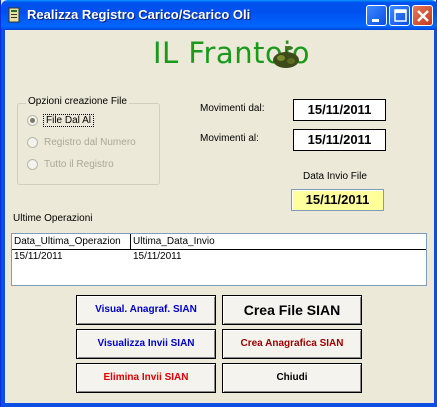 Image resolution: width=437 pixels, height=407 pixels. What do you see at coordinates (219, 405) in the screenshot?
I see `window-frame-bottom` at bounding box center [219, 405].